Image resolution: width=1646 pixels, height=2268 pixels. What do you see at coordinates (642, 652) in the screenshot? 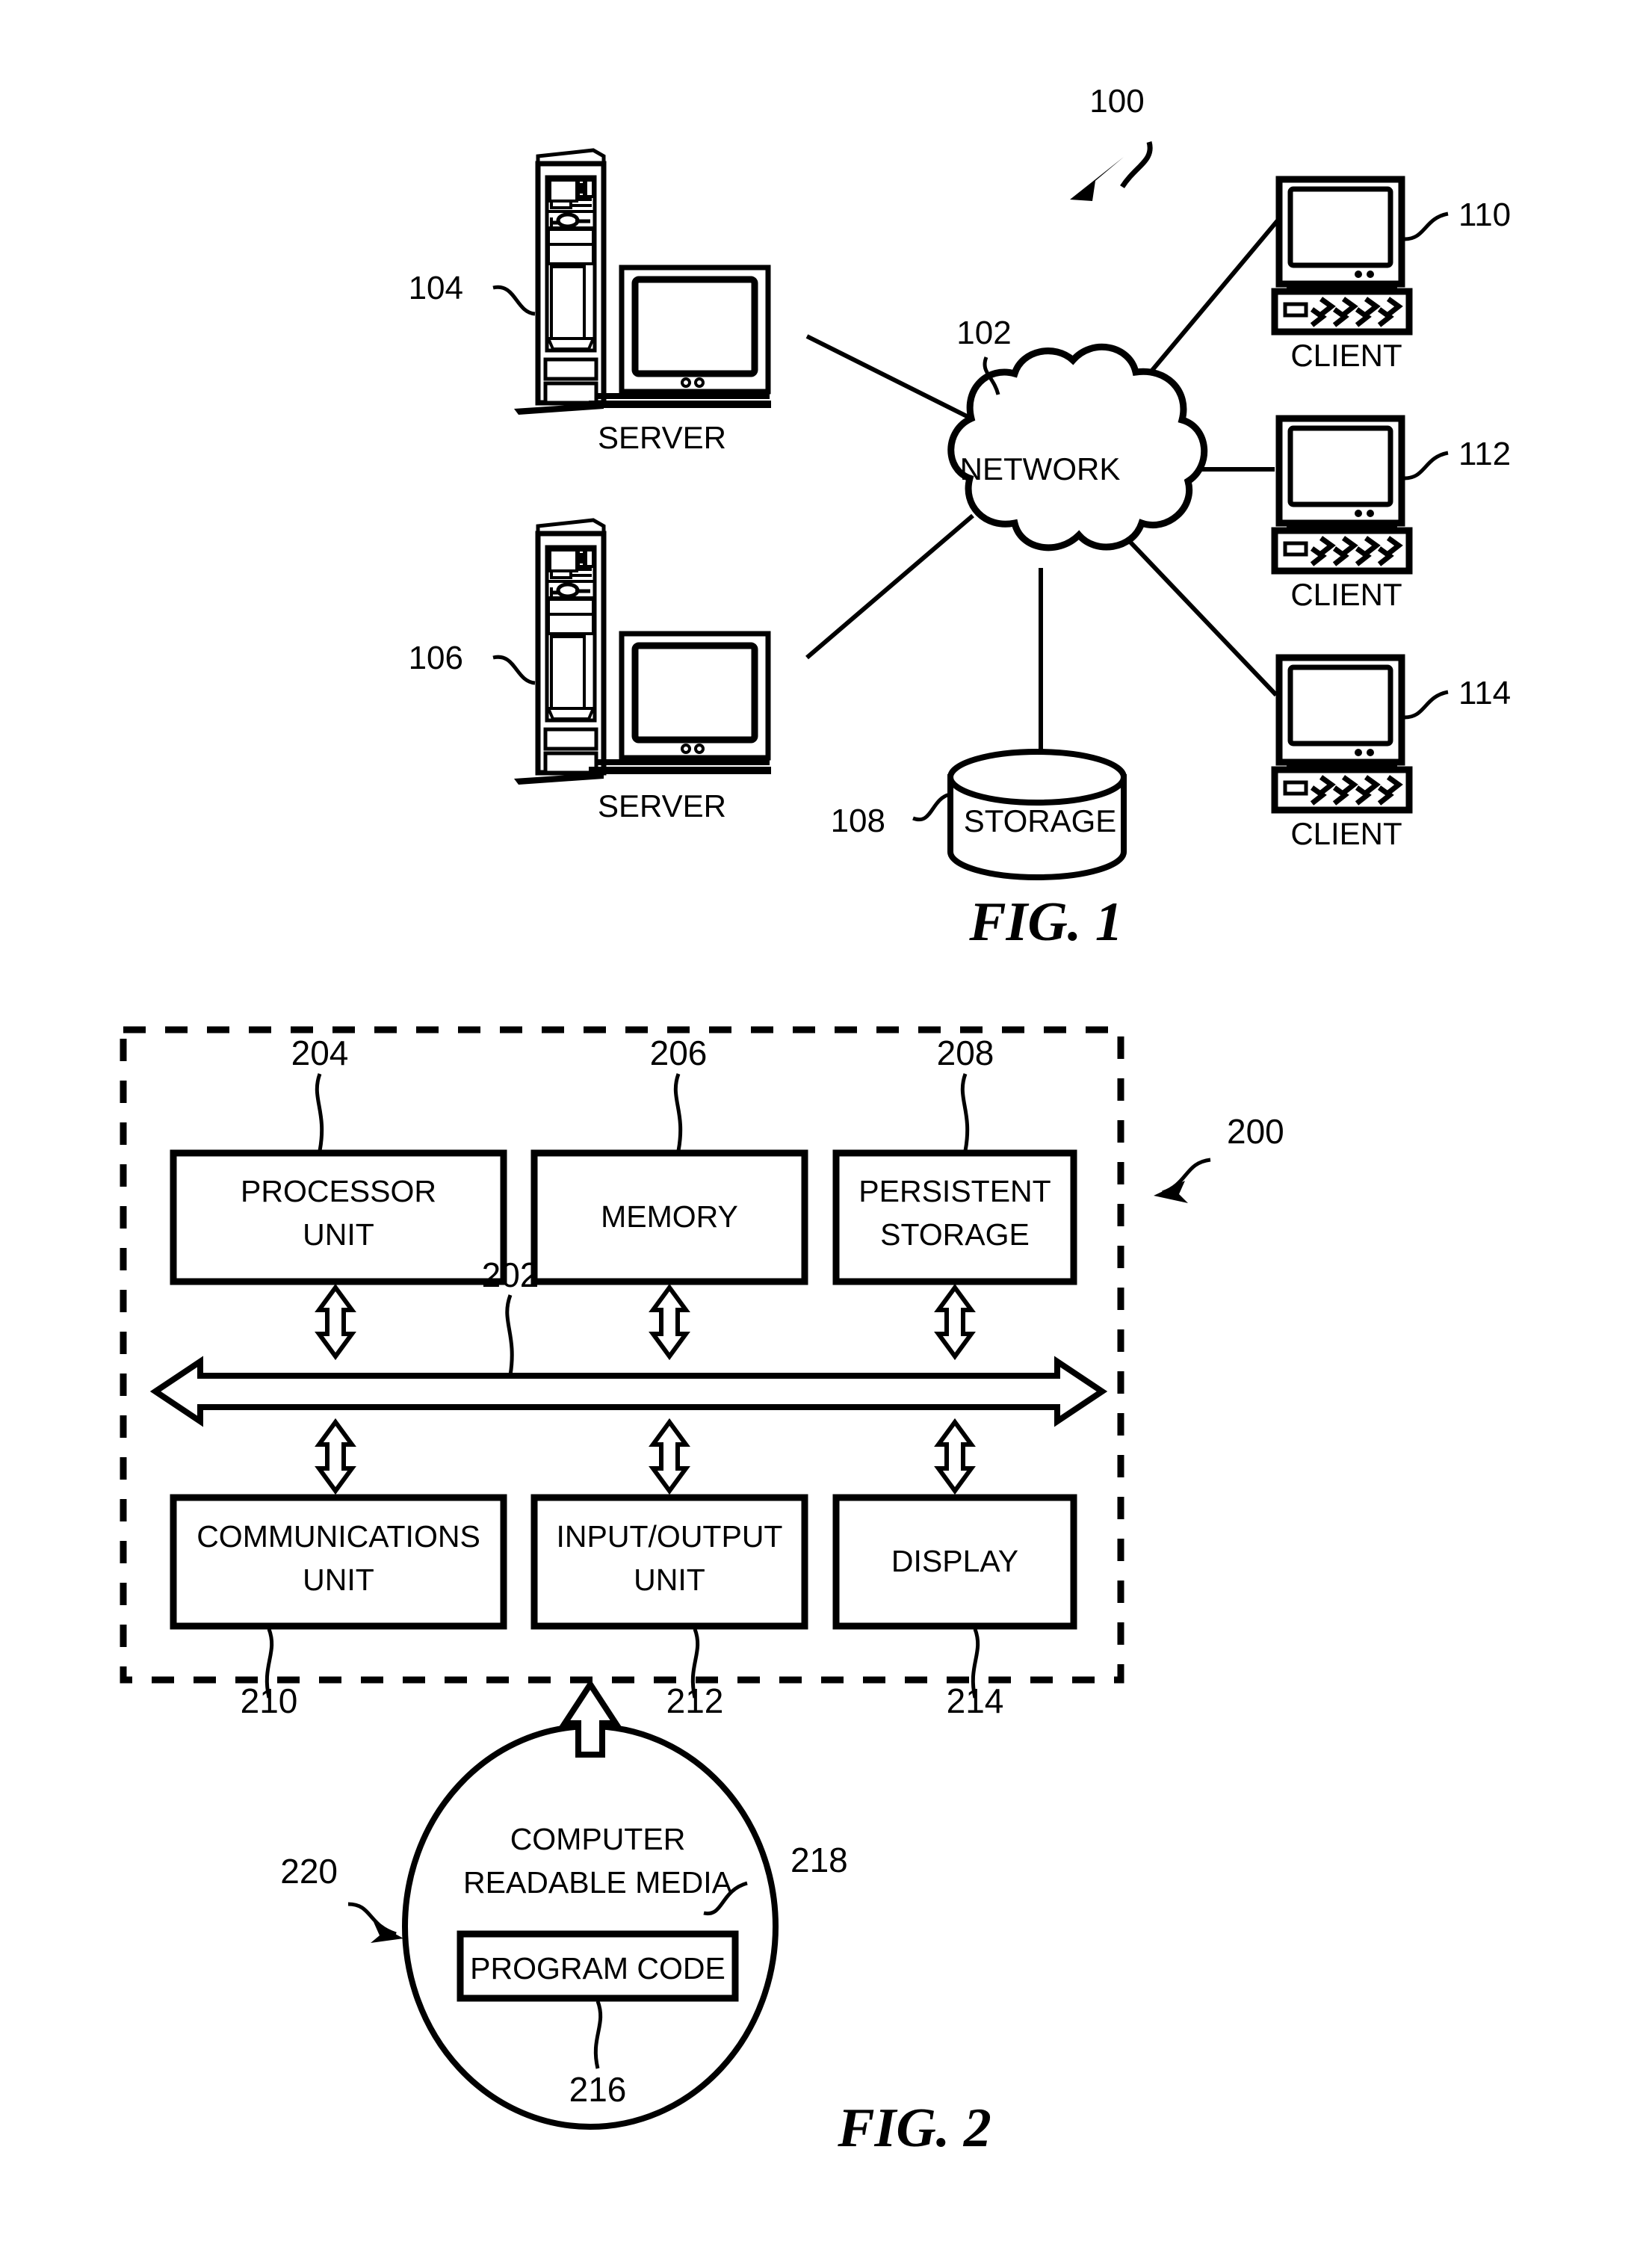
I see `server-106-group` at bounding box center [642, 652].